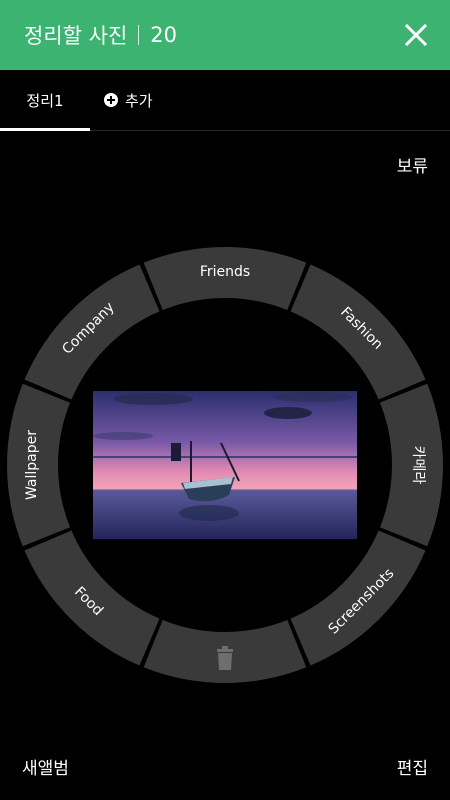 The width and height of the screenshot is (450, 800). I want to click on photo-count: 20, so click(164, 35).